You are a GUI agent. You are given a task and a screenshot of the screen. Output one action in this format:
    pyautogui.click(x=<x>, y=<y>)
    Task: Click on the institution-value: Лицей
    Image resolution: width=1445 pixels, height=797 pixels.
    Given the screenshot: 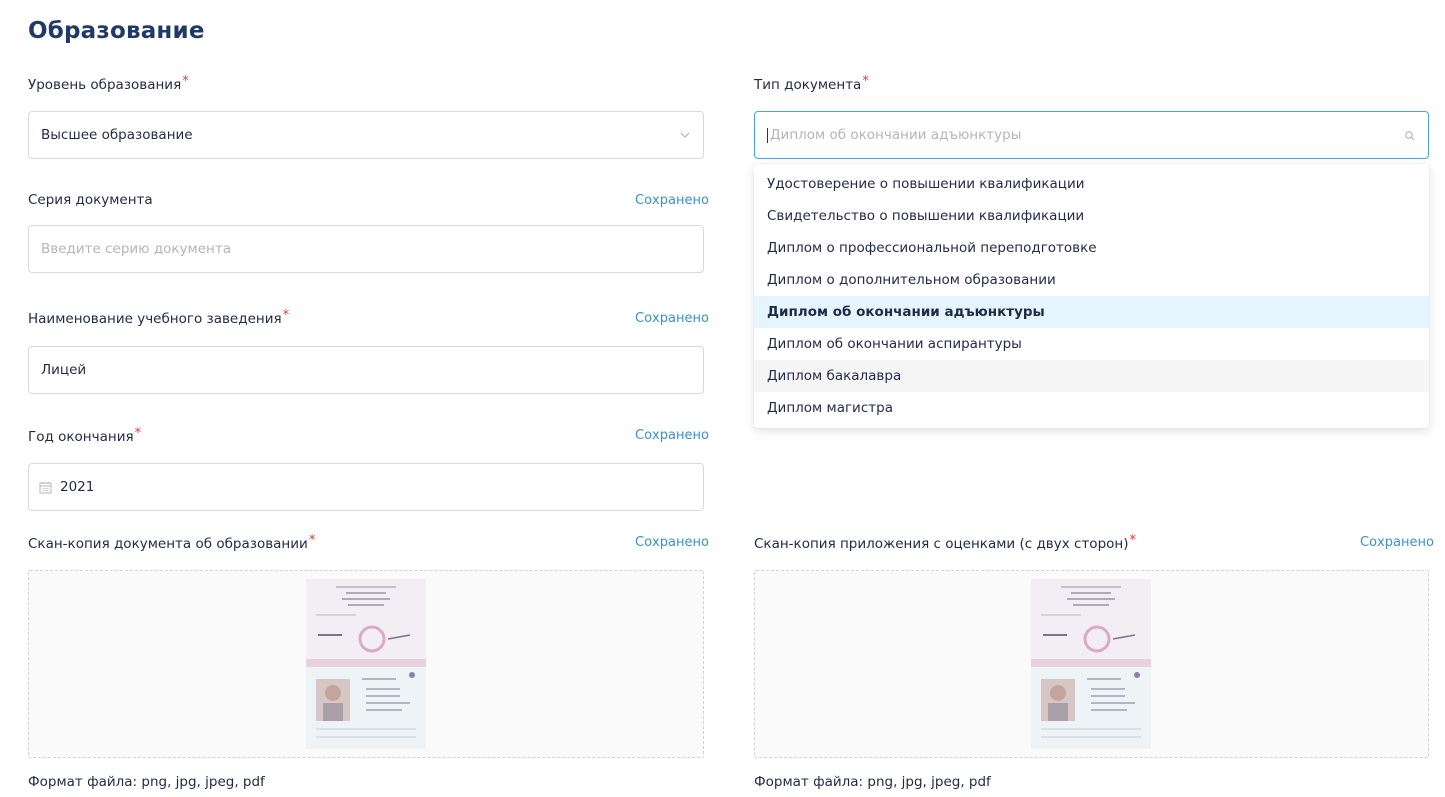 What is the action you would take?
    pyautogui.click(x=64, y=370)
    